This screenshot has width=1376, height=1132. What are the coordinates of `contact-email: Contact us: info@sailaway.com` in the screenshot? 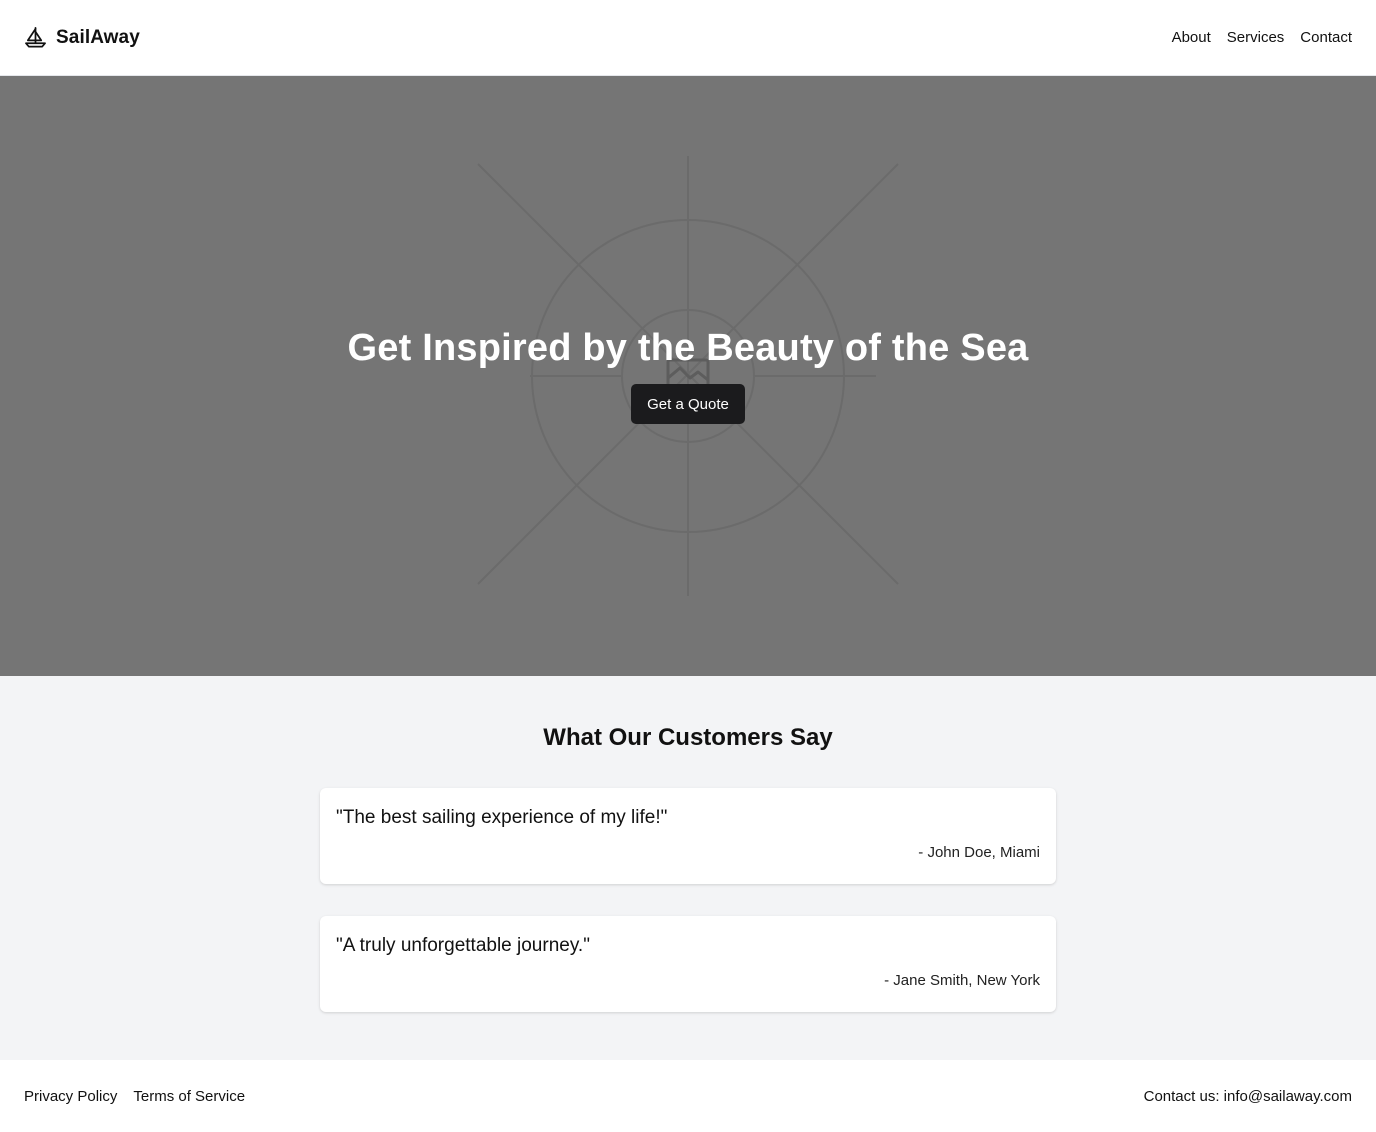 It's located at (1247, 1096).